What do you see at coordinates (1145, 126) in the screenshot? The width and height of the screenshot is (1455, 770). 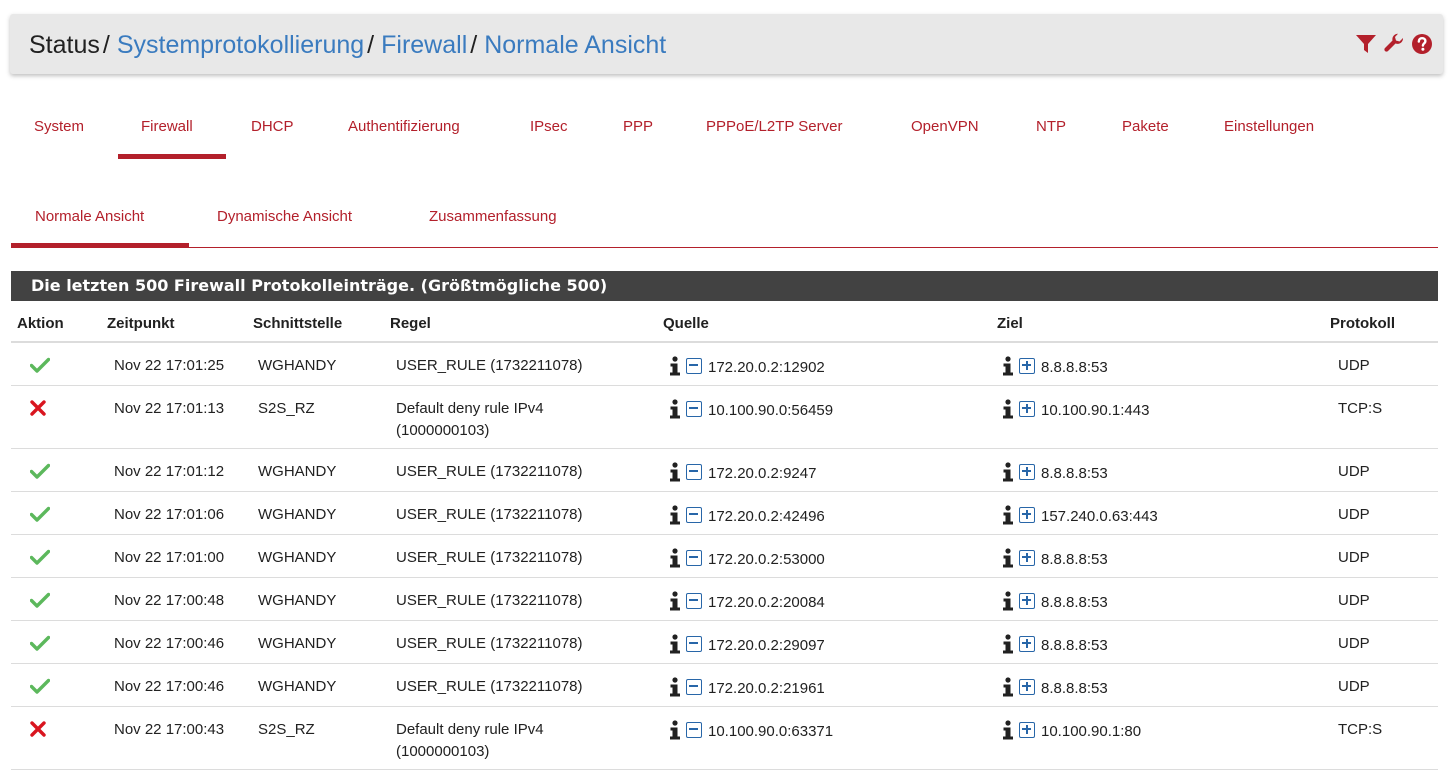 I see `tab-pakete: Pakete` at bounding box center [1145, 126].